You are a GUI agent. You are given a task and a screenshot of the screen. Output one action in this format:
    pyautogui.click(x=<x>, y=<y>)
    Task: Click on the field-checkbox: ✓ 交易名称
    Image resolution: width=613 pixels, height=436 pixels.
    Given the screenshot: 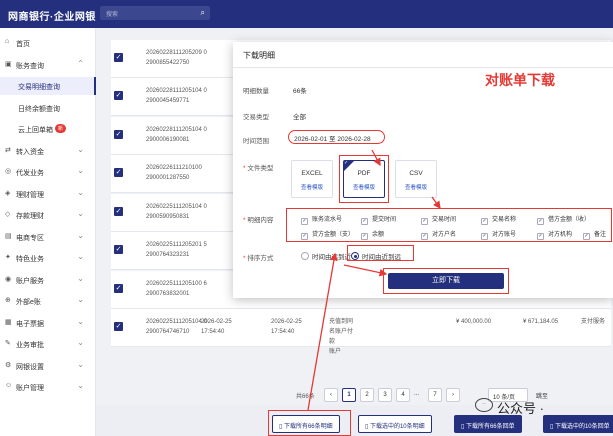 What is the action you would take?
    pyautogui.click(x=498, y=219)
    